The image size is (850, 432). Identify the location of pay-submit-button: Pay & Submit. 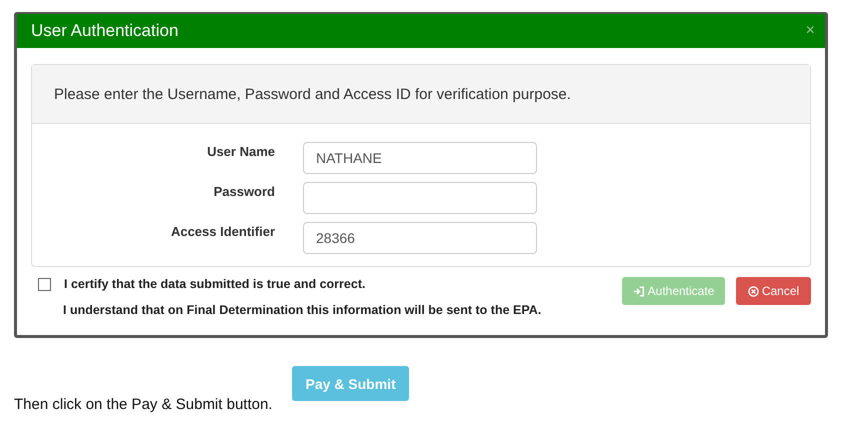
(350, 383).